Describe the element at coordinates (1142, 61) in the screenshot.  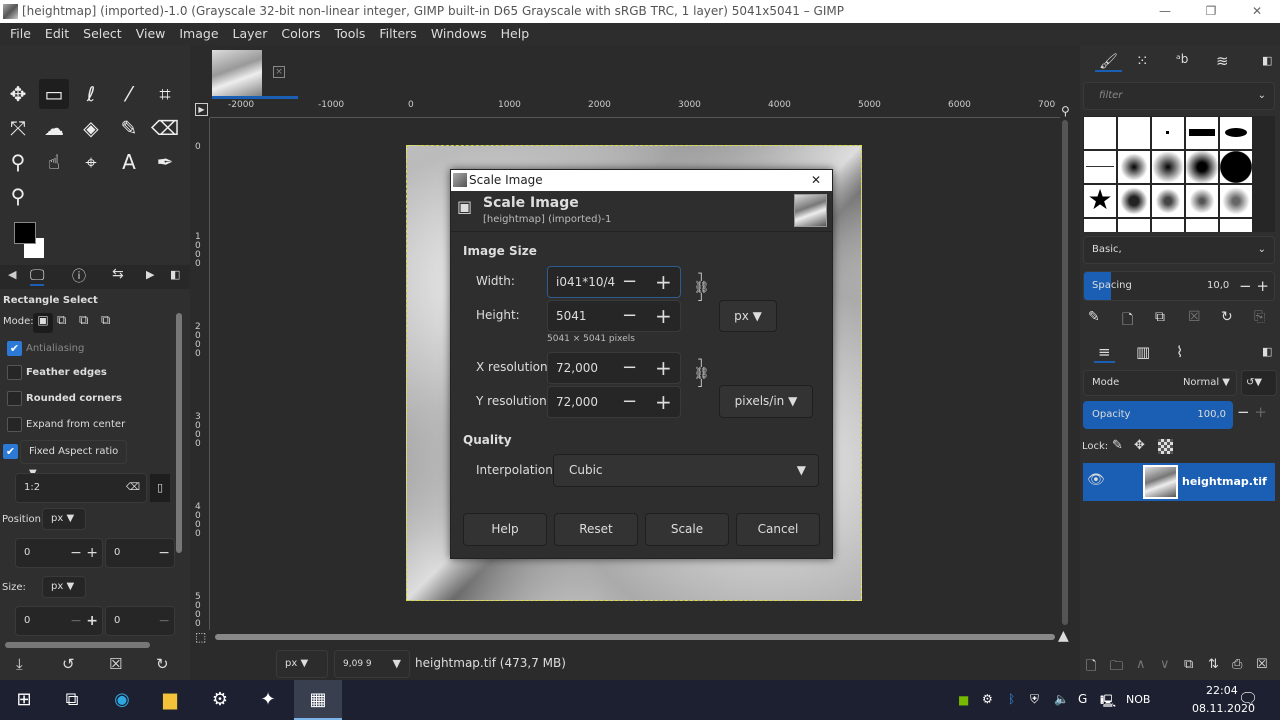
I see `patterns-tab-icon: ⁙` at that location.